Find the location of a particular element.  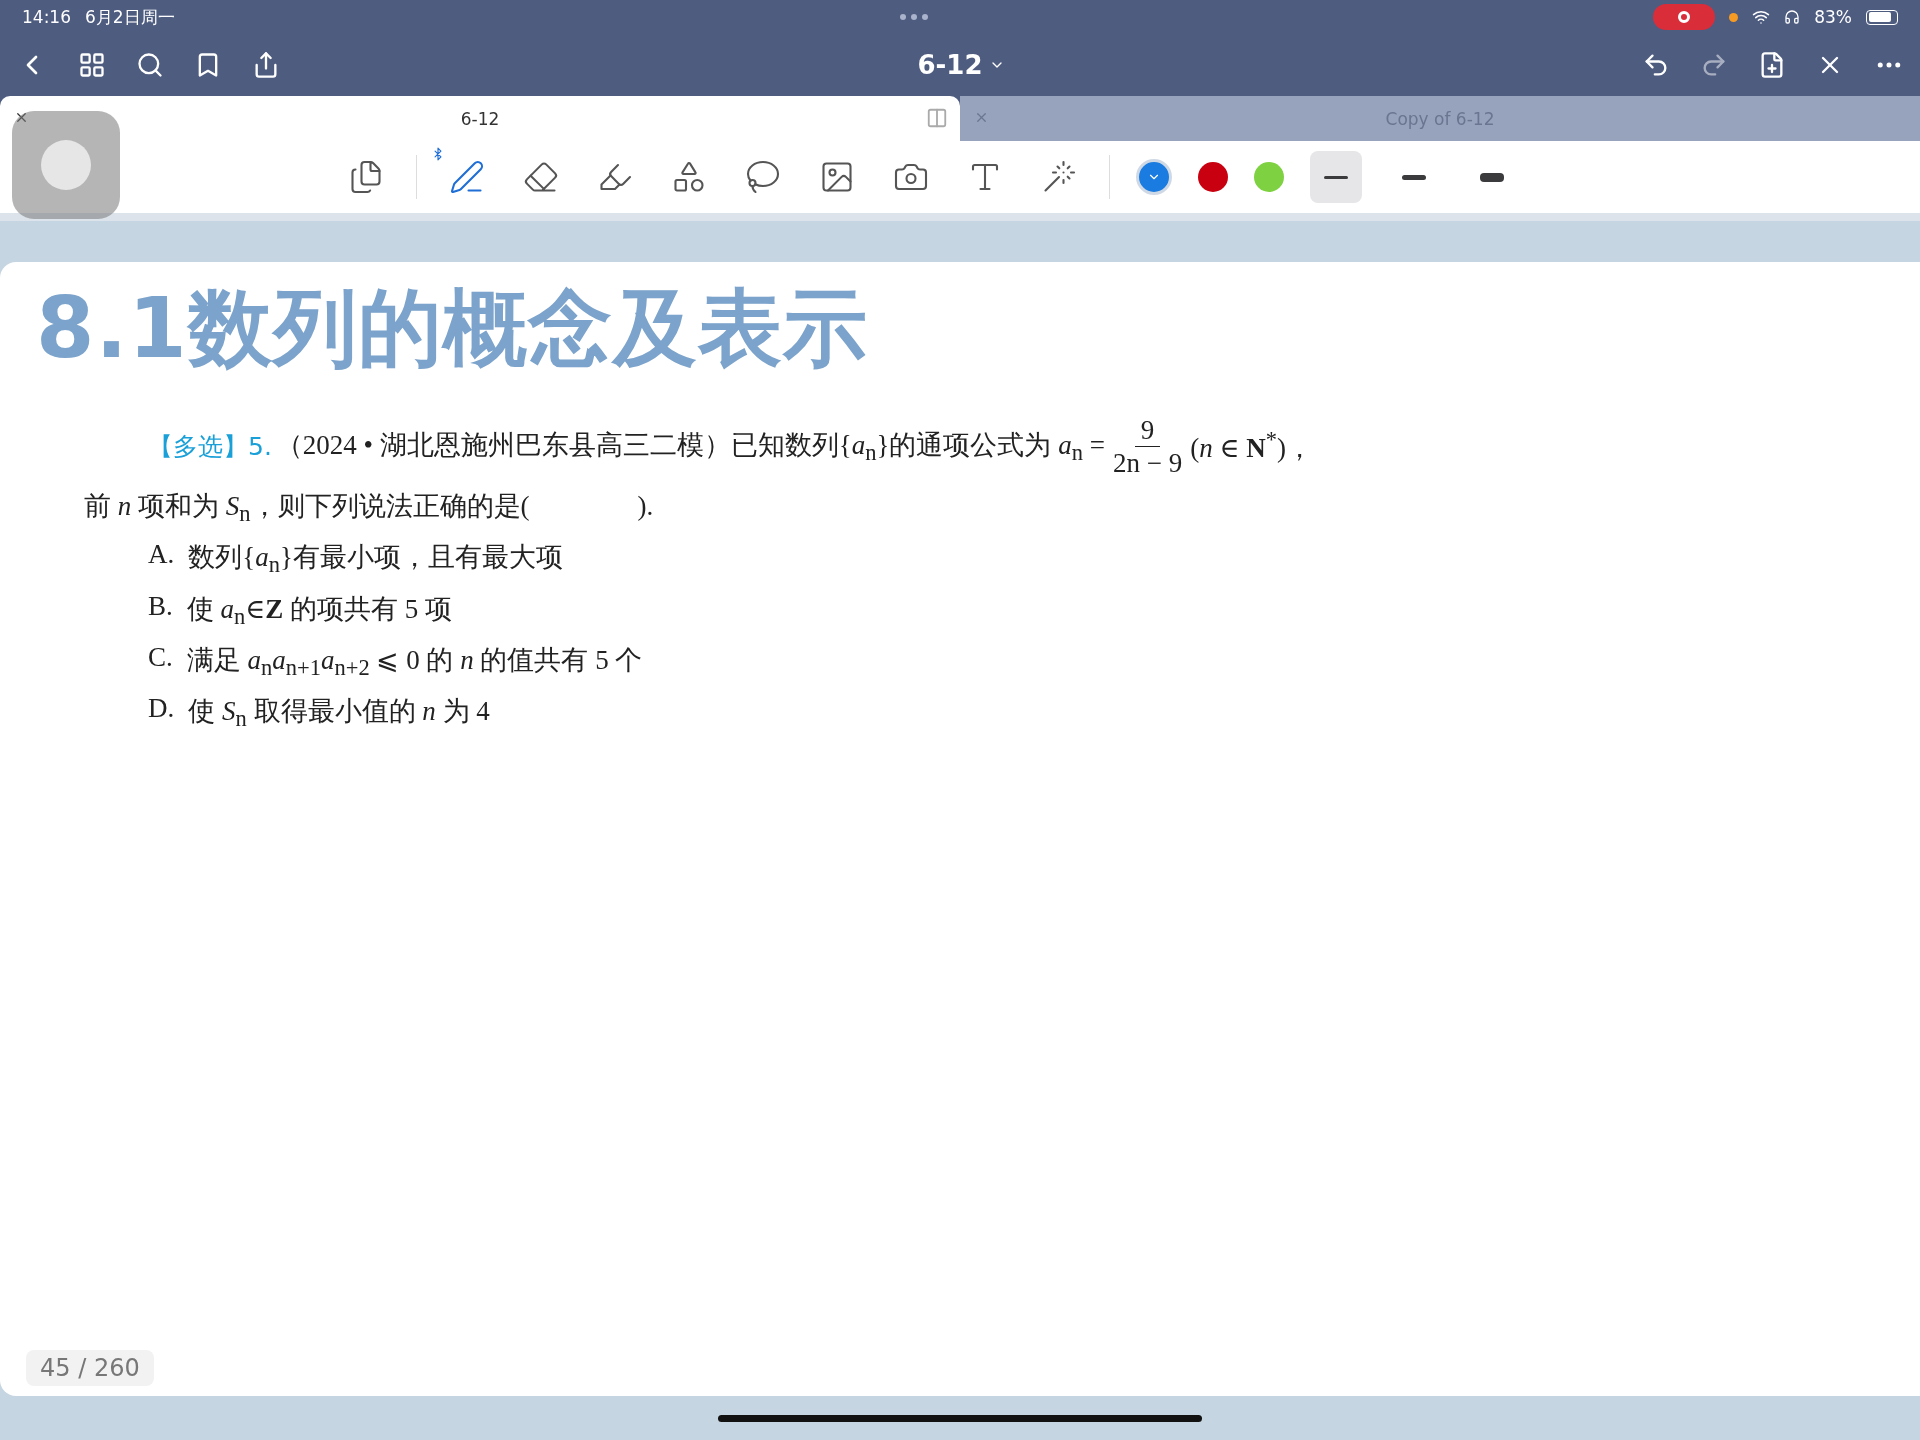

question-text: 前 n 项和为 S$_{n}$，则下列说法正确的是( ). is located at coordinates (369, 508).